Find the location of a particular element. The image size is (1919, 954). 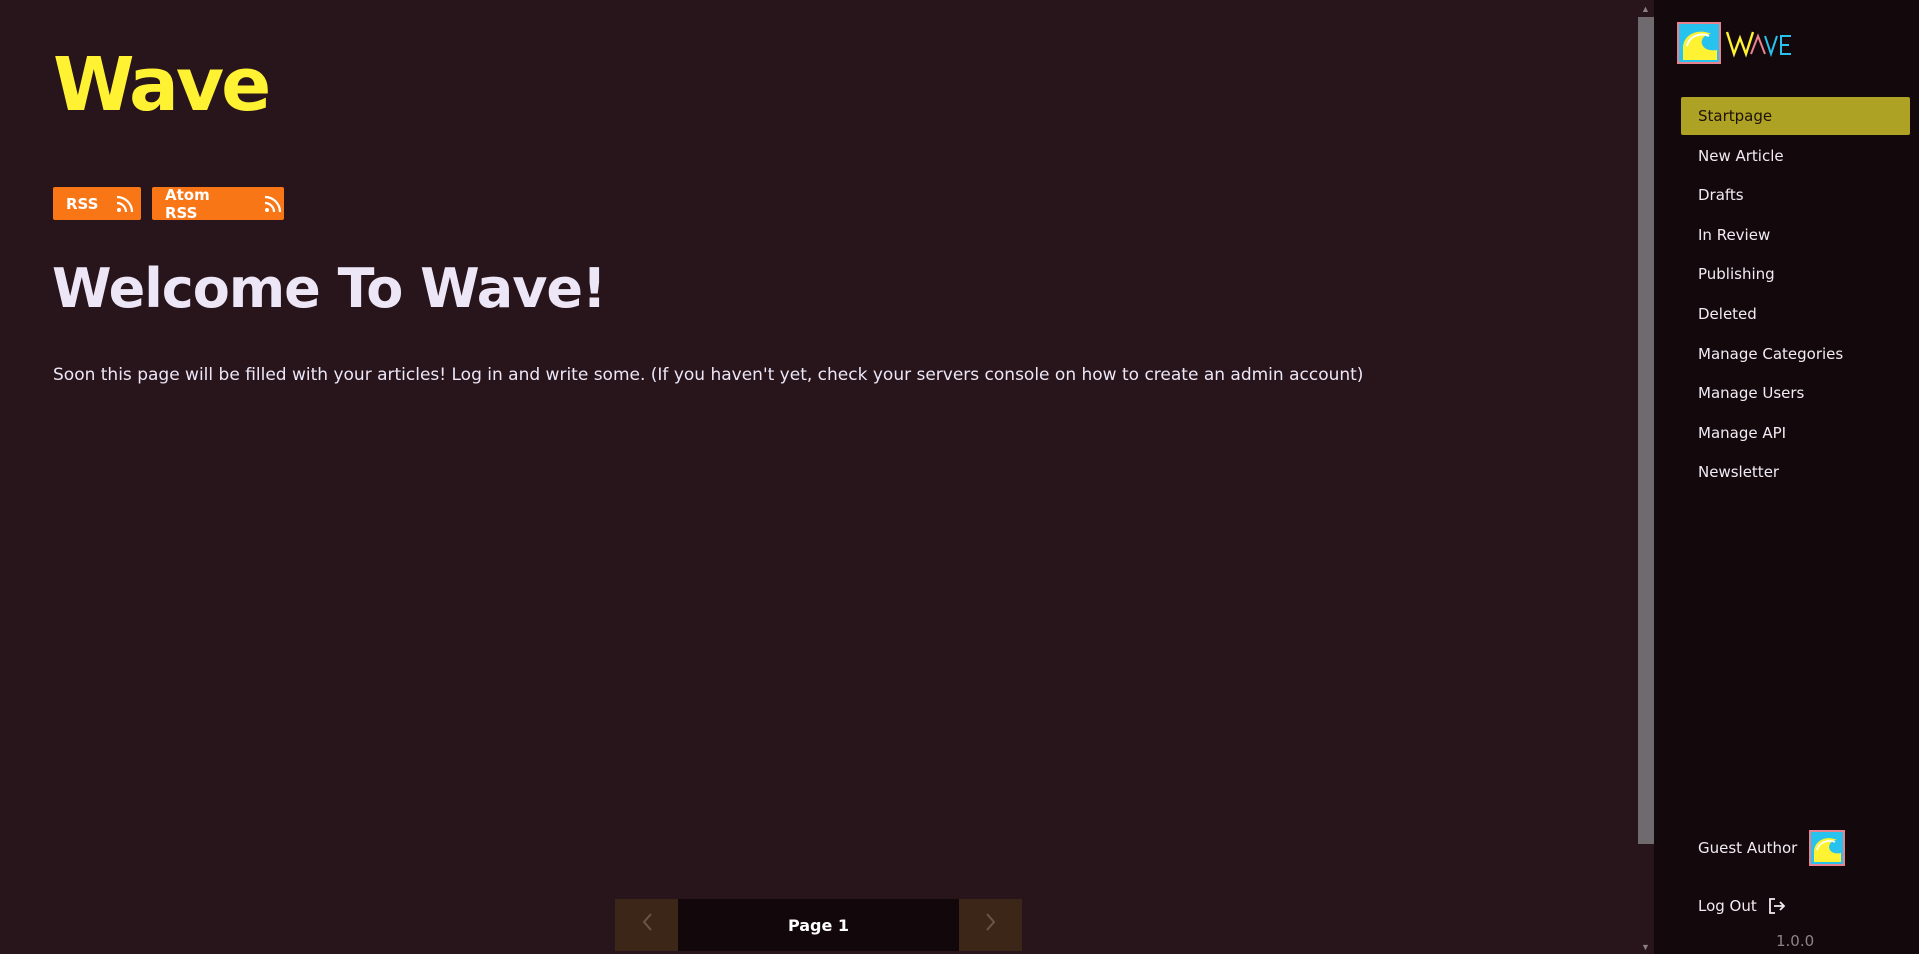

scrollbar: ▲ ▼ is located at coordinates (1645, 477).